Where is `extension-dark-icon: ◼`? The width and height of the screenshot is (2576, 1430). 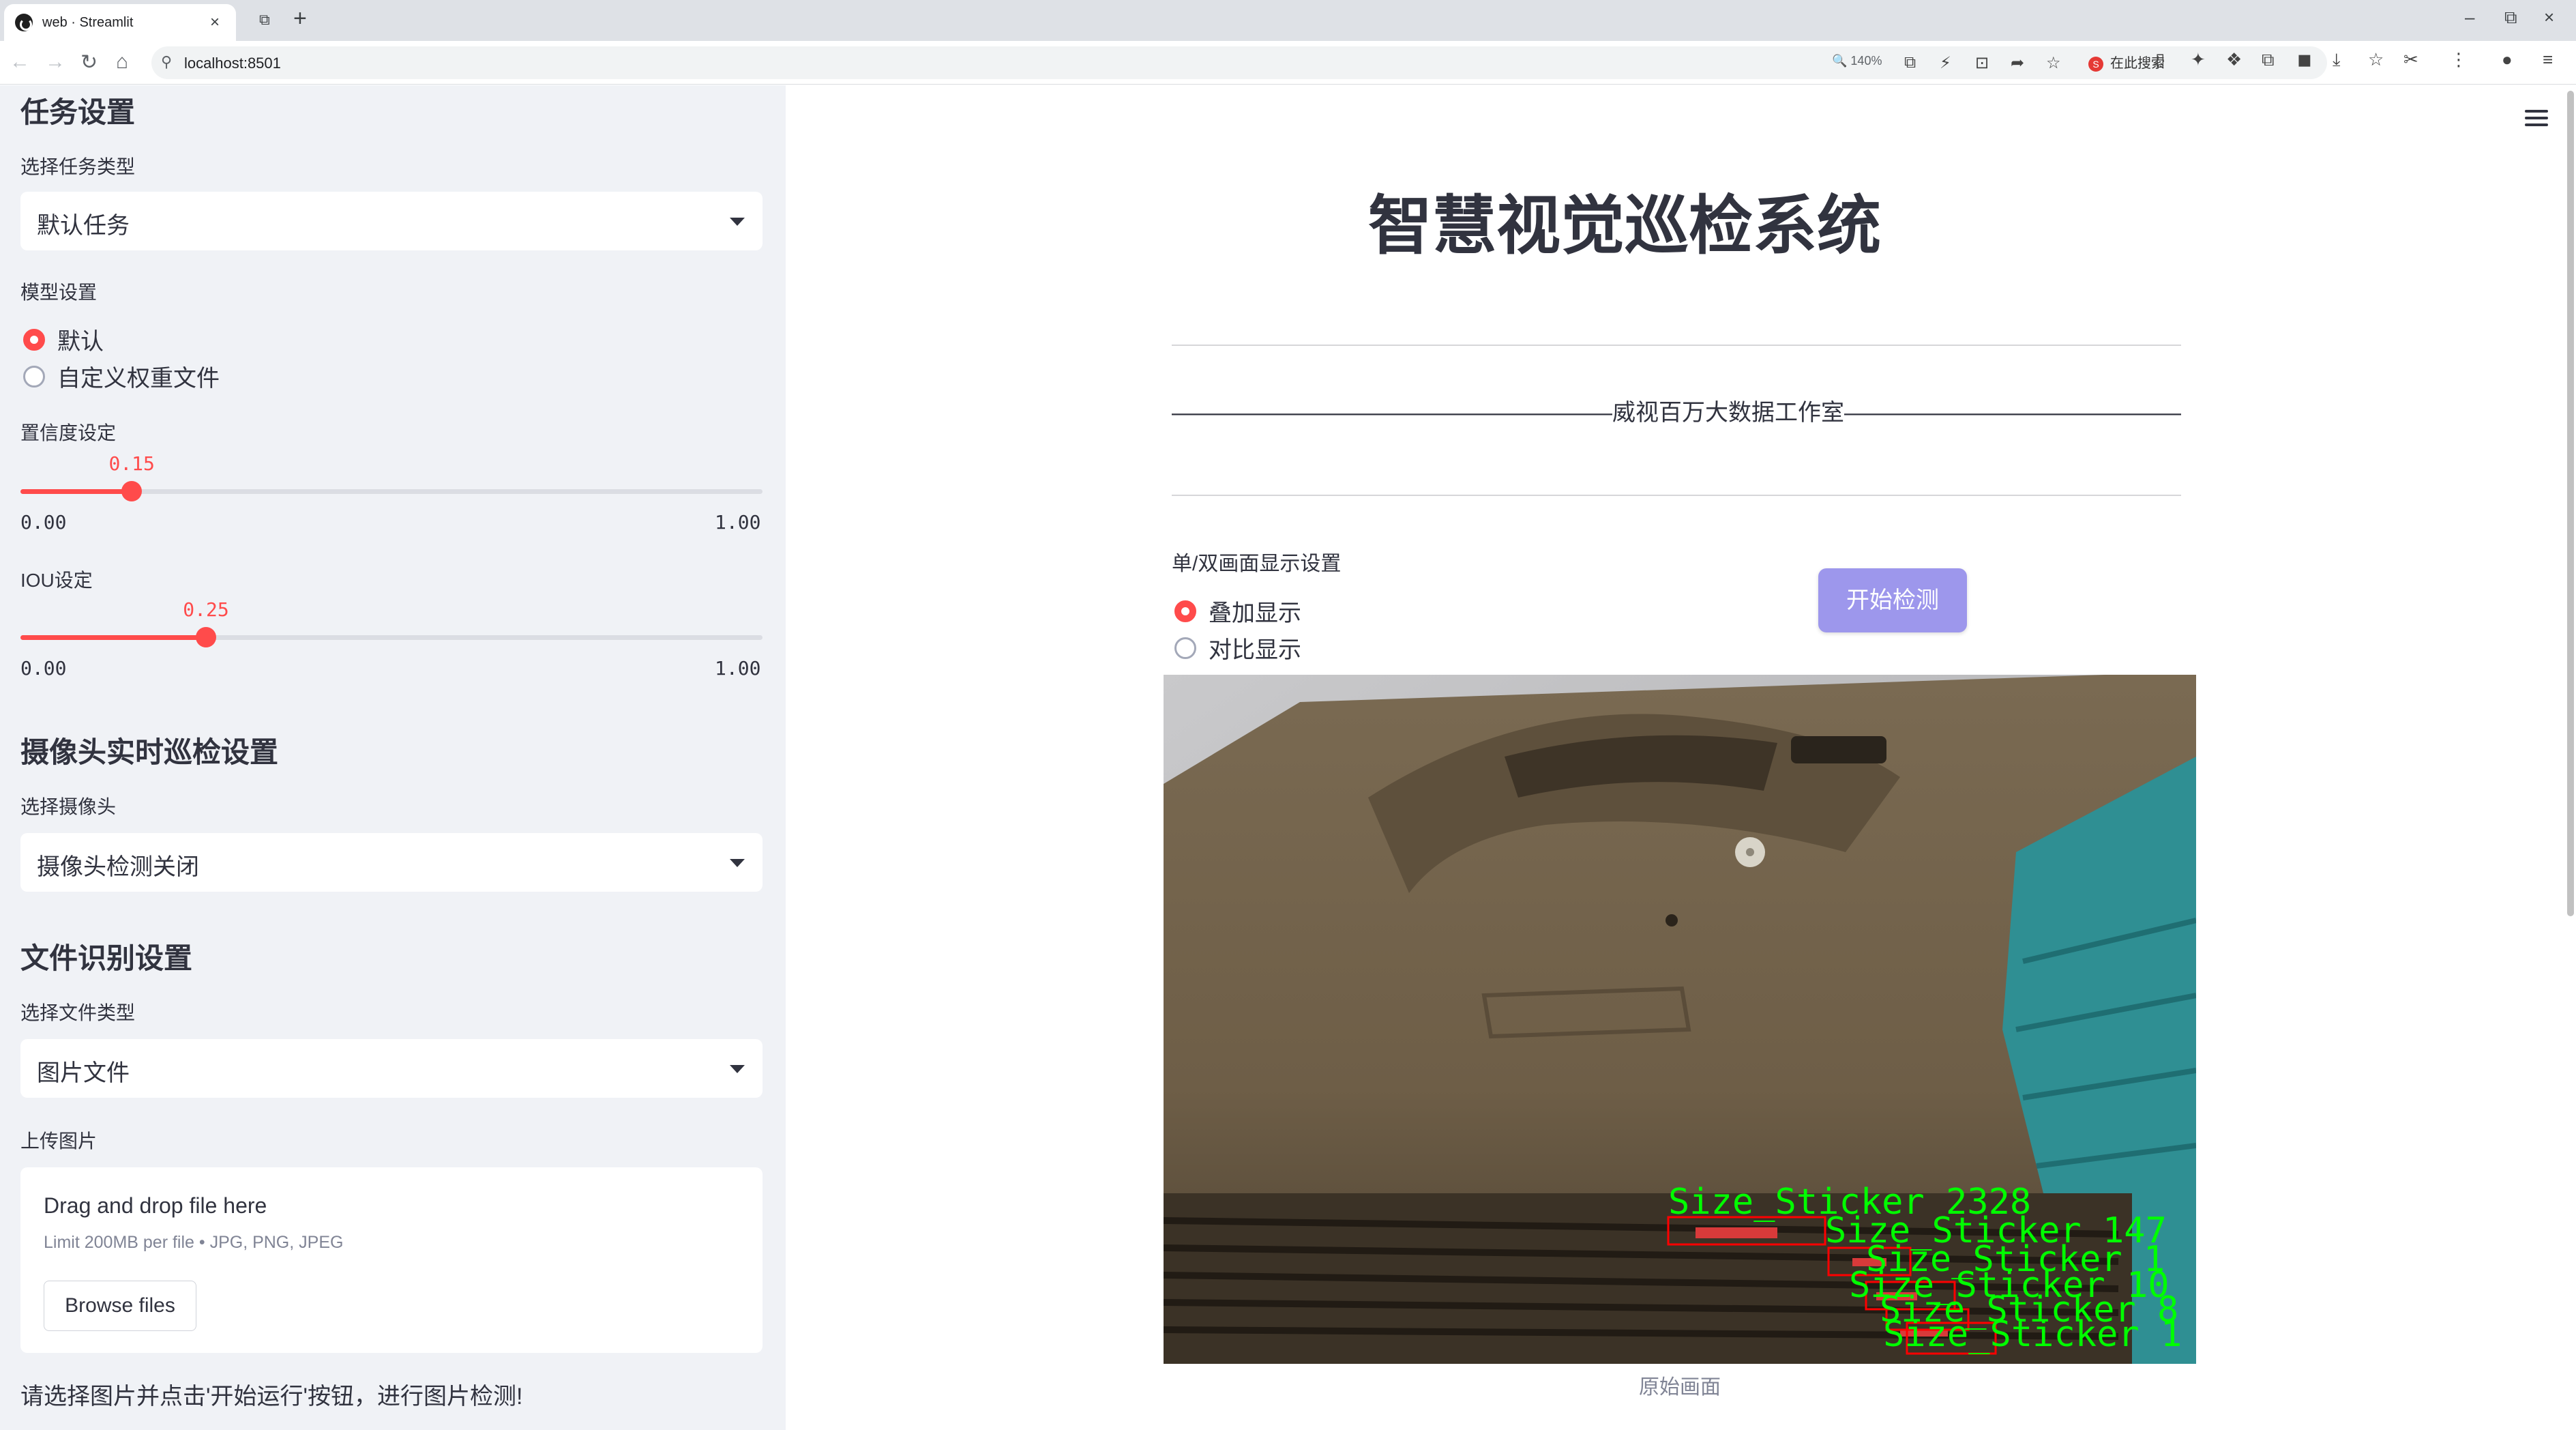
extension-dark-icon: ◼ is located at coordinates (2304, 60).